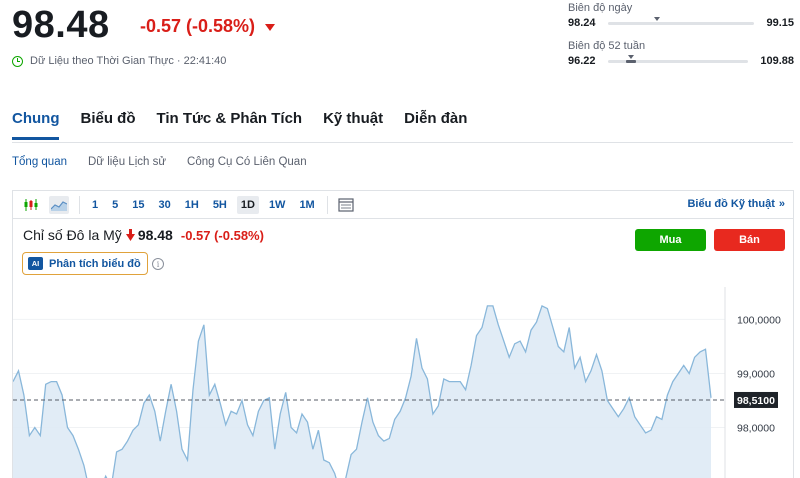  What do you see at coordinates (36, 125) in the screenshot?
I see `tab-chung: Chung` at bounding box center [36, 125].